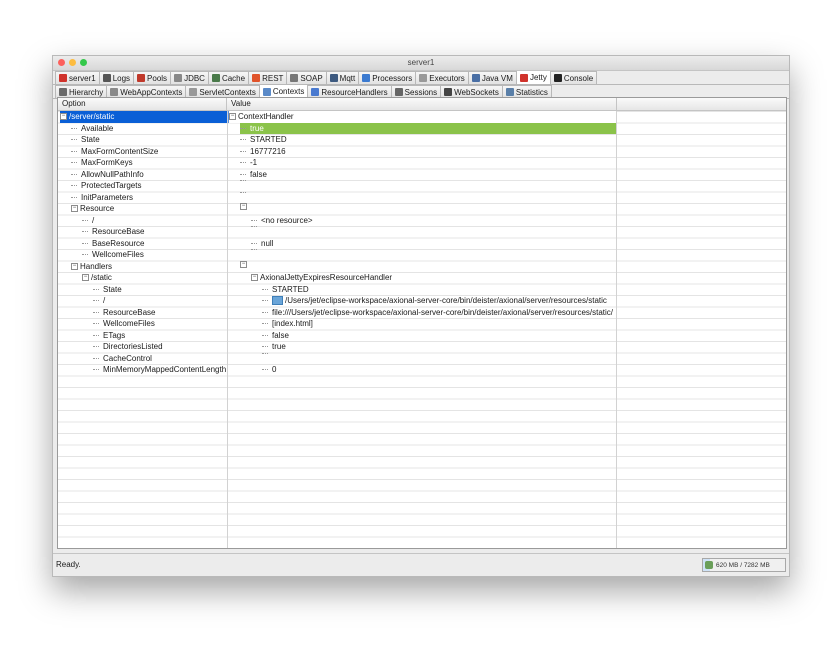  I want to click on tab-contexts: Contexts, so click(283, 91).